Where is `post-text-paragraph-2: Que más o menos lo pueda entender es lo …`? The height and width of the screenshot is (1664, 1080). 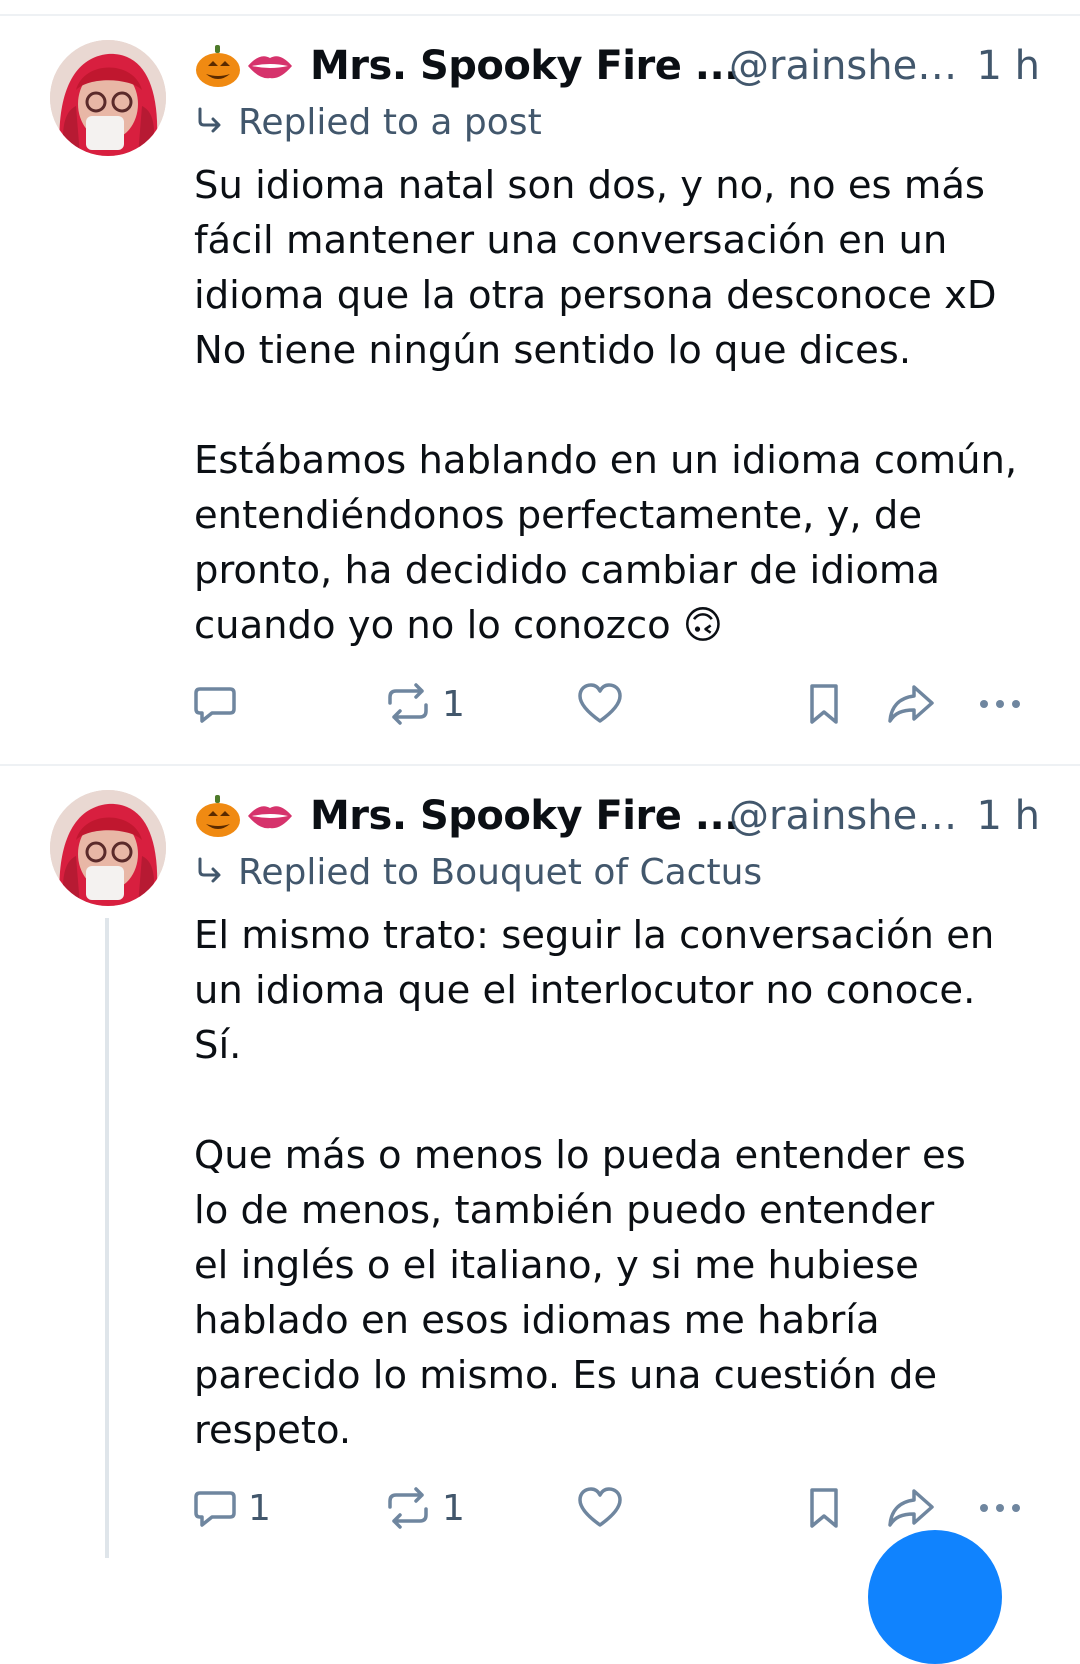 post-text-paragraph-2: Que más o menos lo pueda entender es lo … is located at coordinates (580, 1293).